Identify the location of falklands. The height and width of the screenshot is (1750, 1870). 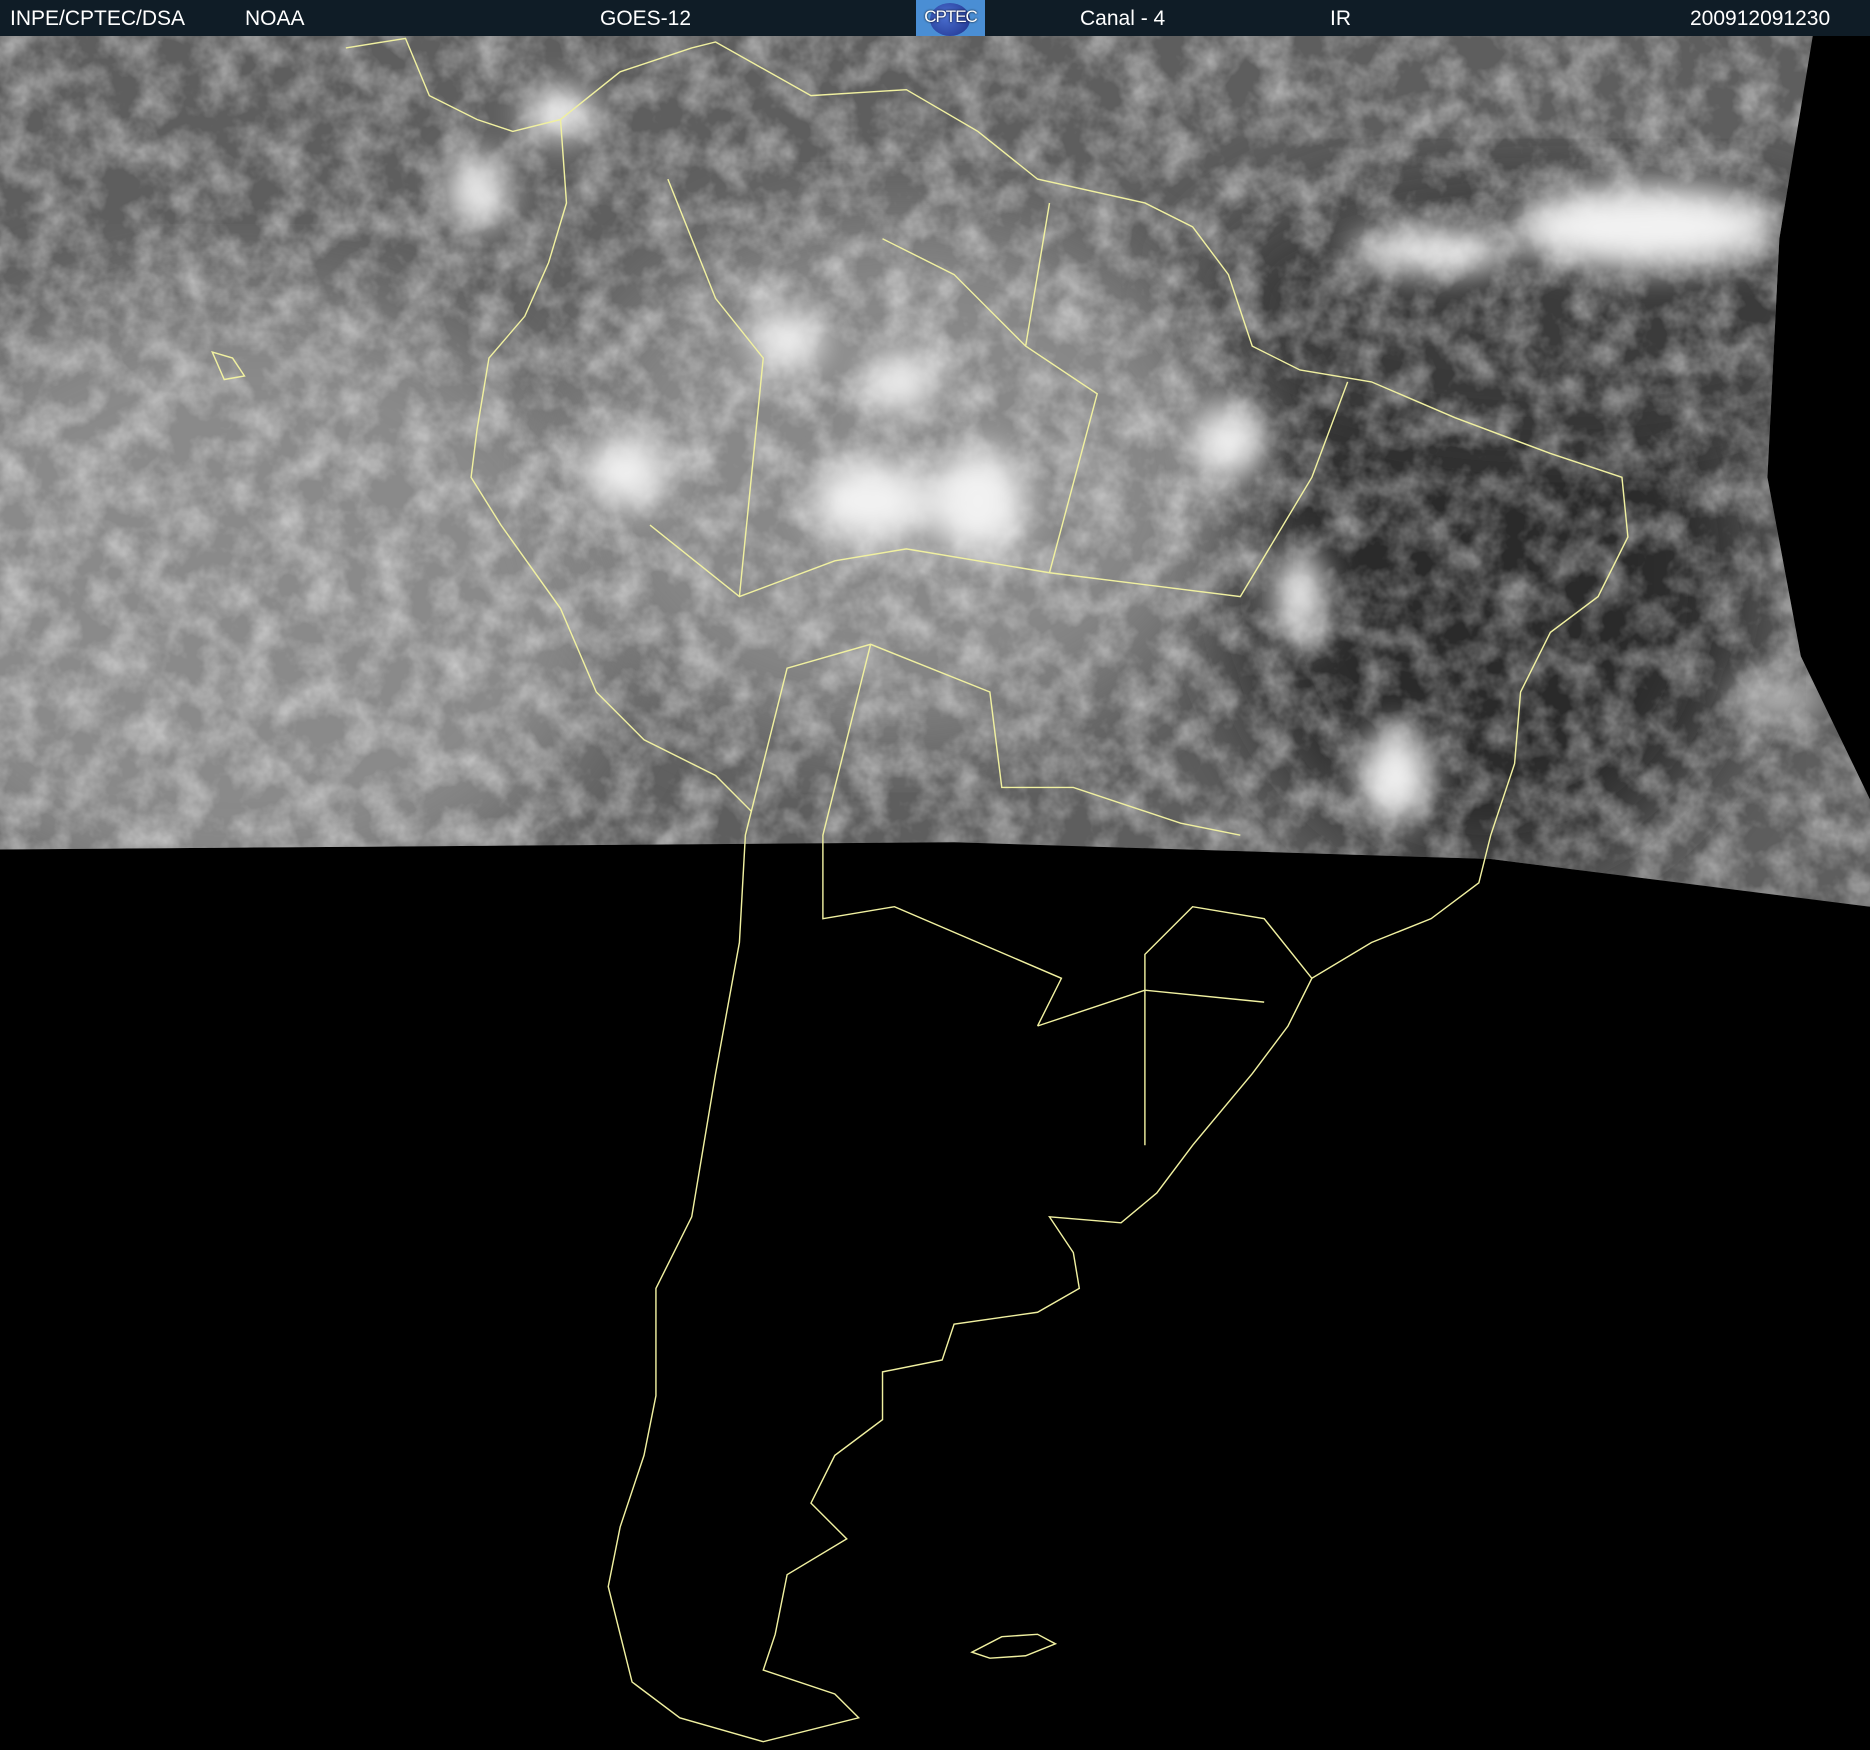
(1014, 1646).